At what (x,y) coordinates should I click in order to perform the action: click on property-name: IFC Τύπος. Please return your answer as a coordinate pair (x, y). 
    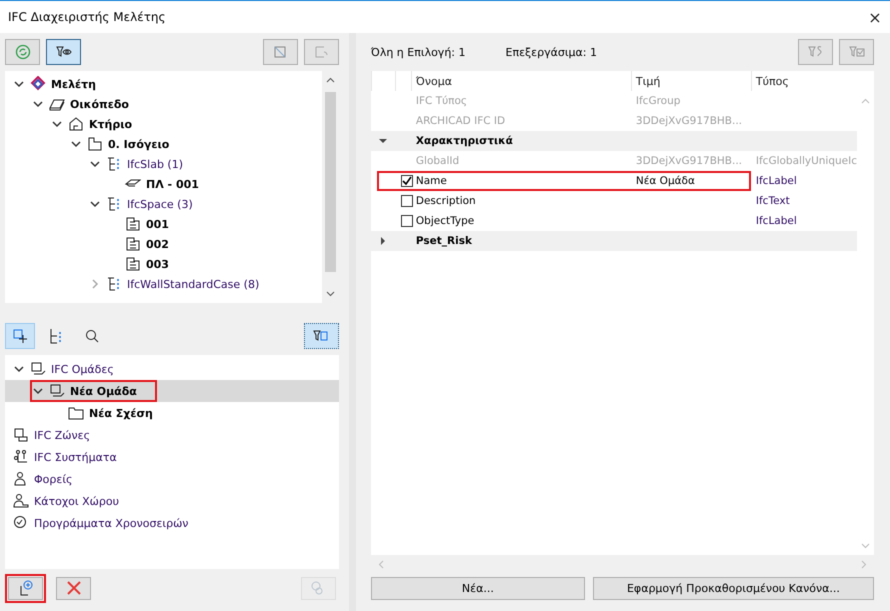
    Looking at the image, I should click on (441, 101).